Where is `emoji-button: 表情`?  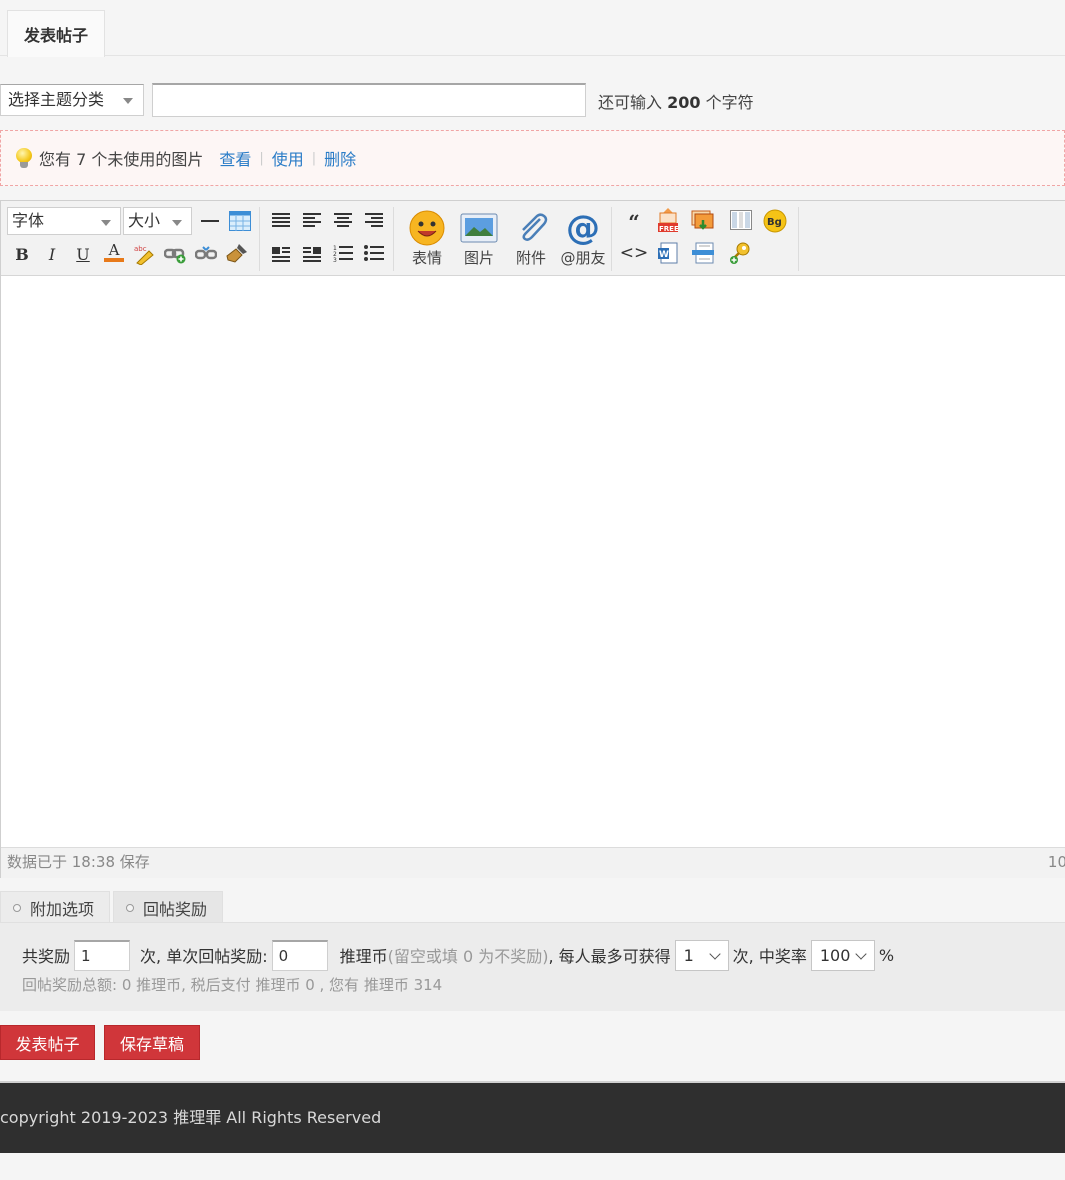 emoji-button: 表情 is located at coordinates (427, 238).